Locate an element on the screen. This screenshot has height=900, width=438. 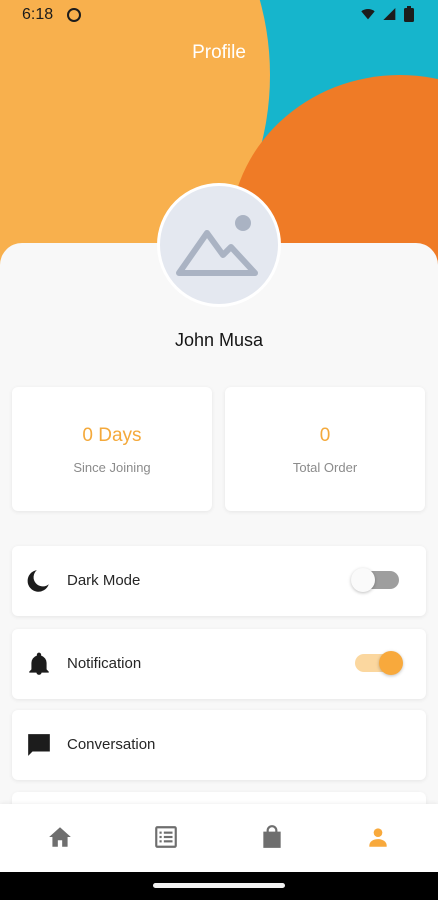
bottom-nav is located at coordinates (219, 838).